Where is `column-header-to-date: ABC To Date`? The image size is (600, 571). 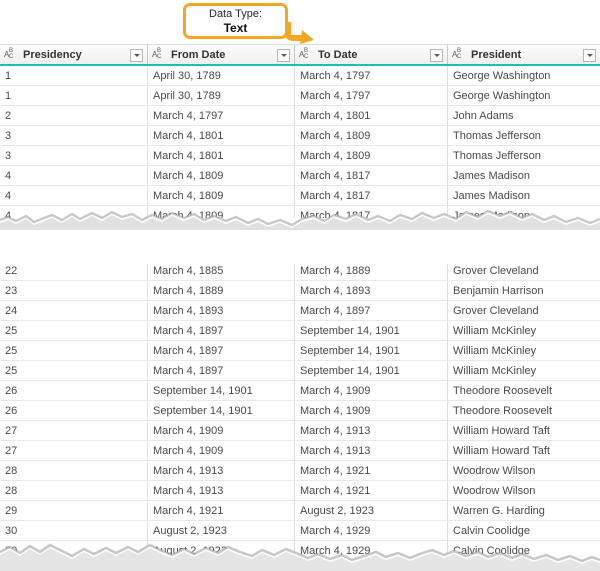
column-header-to-date: ABC To Date is located at coordinates (371, 54).